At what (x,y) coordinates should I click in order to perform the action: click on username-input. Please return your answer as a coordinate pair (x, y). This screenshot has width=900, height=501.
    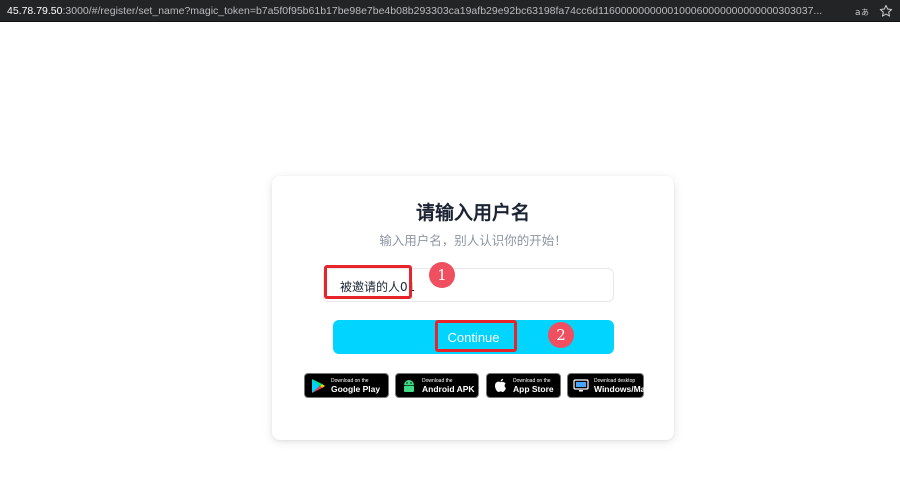
    Looking at the image, I should click on (468, 285).